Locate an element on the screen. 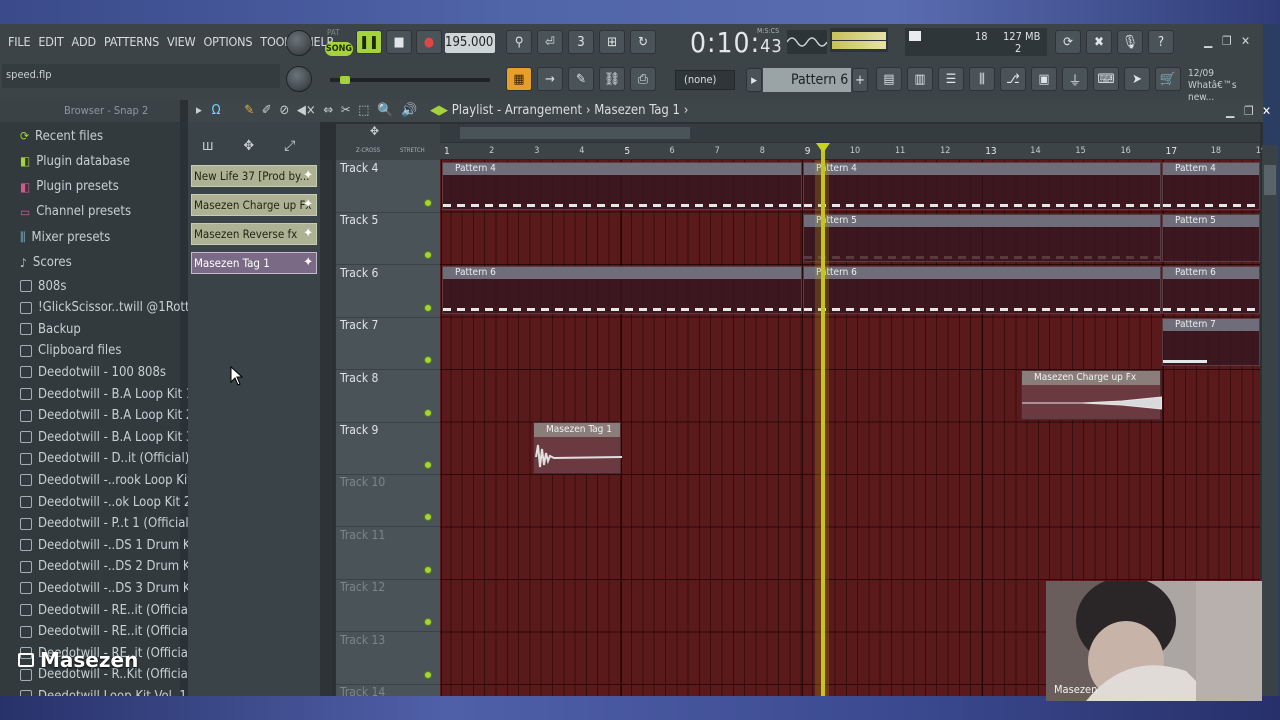  refresh-icon: ⟳ is located at coordinates (1068, 42).